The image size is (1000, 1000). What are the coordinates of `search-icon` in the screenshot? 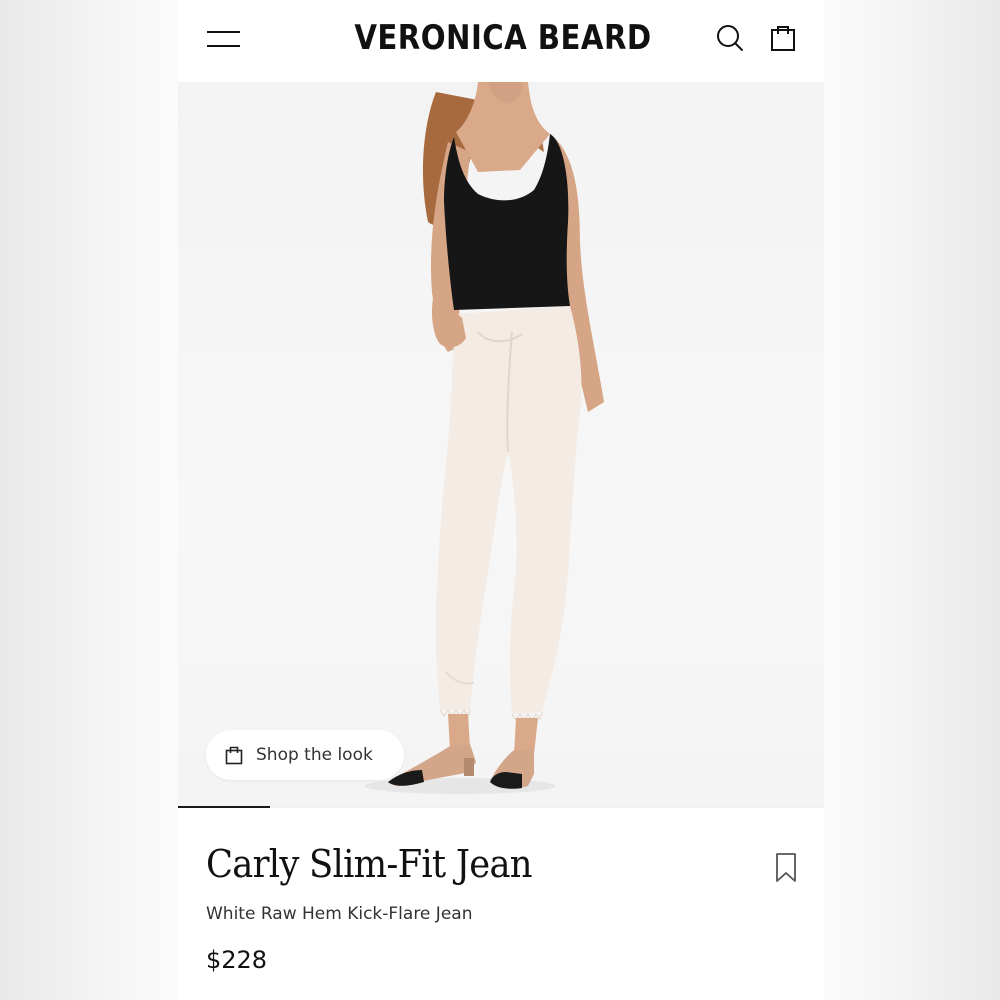 It's located at (730, 38).